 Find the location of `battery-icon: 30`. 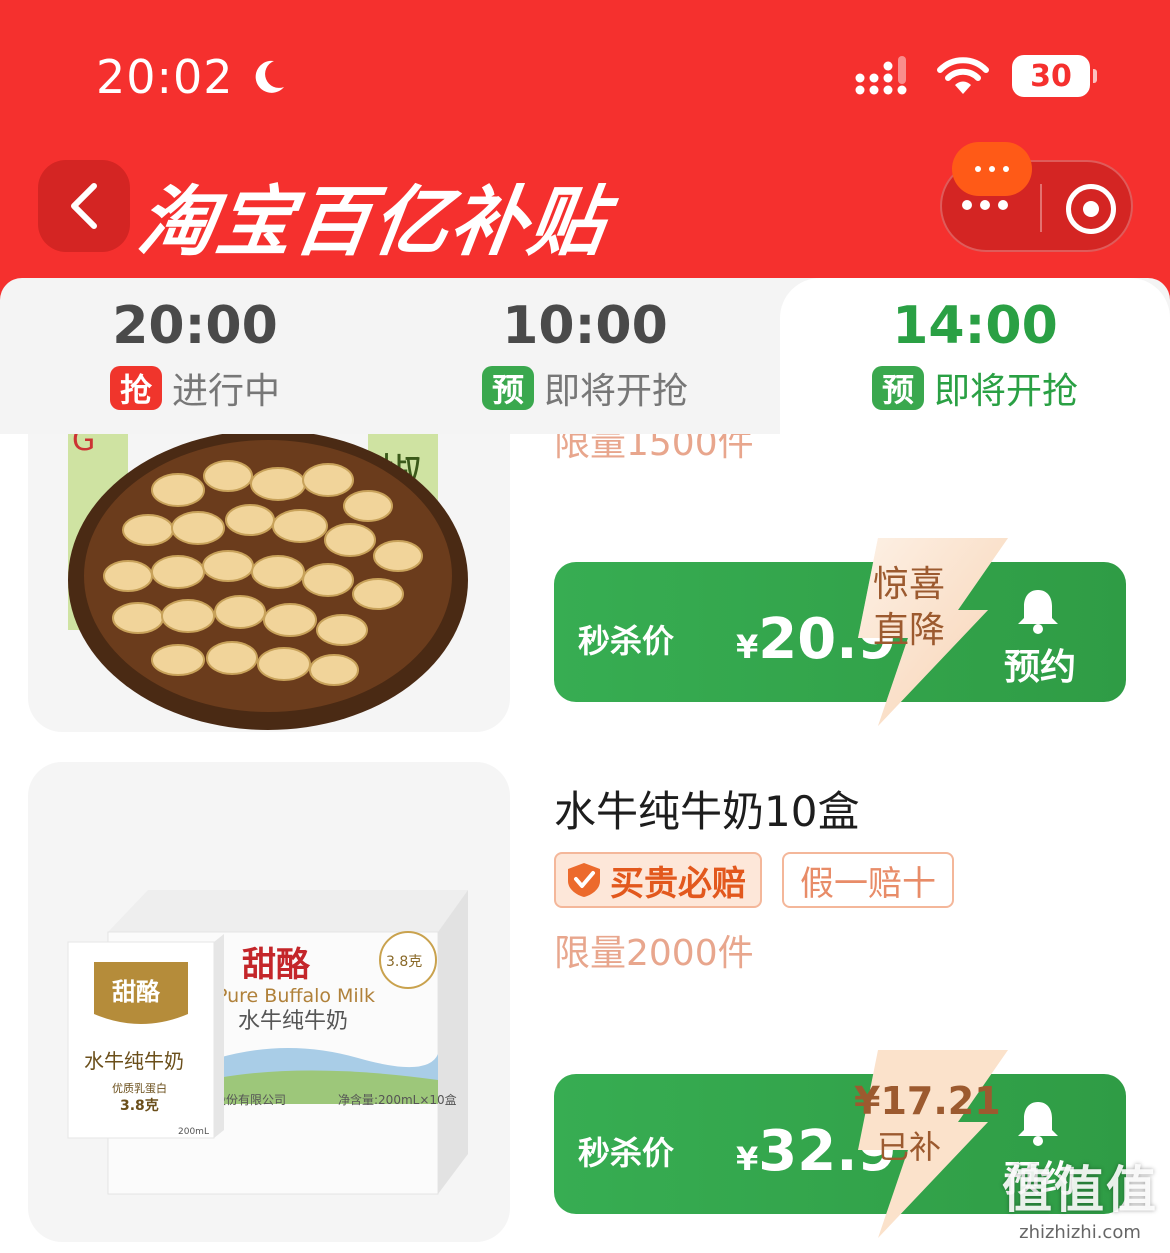

battery-icon: 30 is located at coordinates (1054, 76).